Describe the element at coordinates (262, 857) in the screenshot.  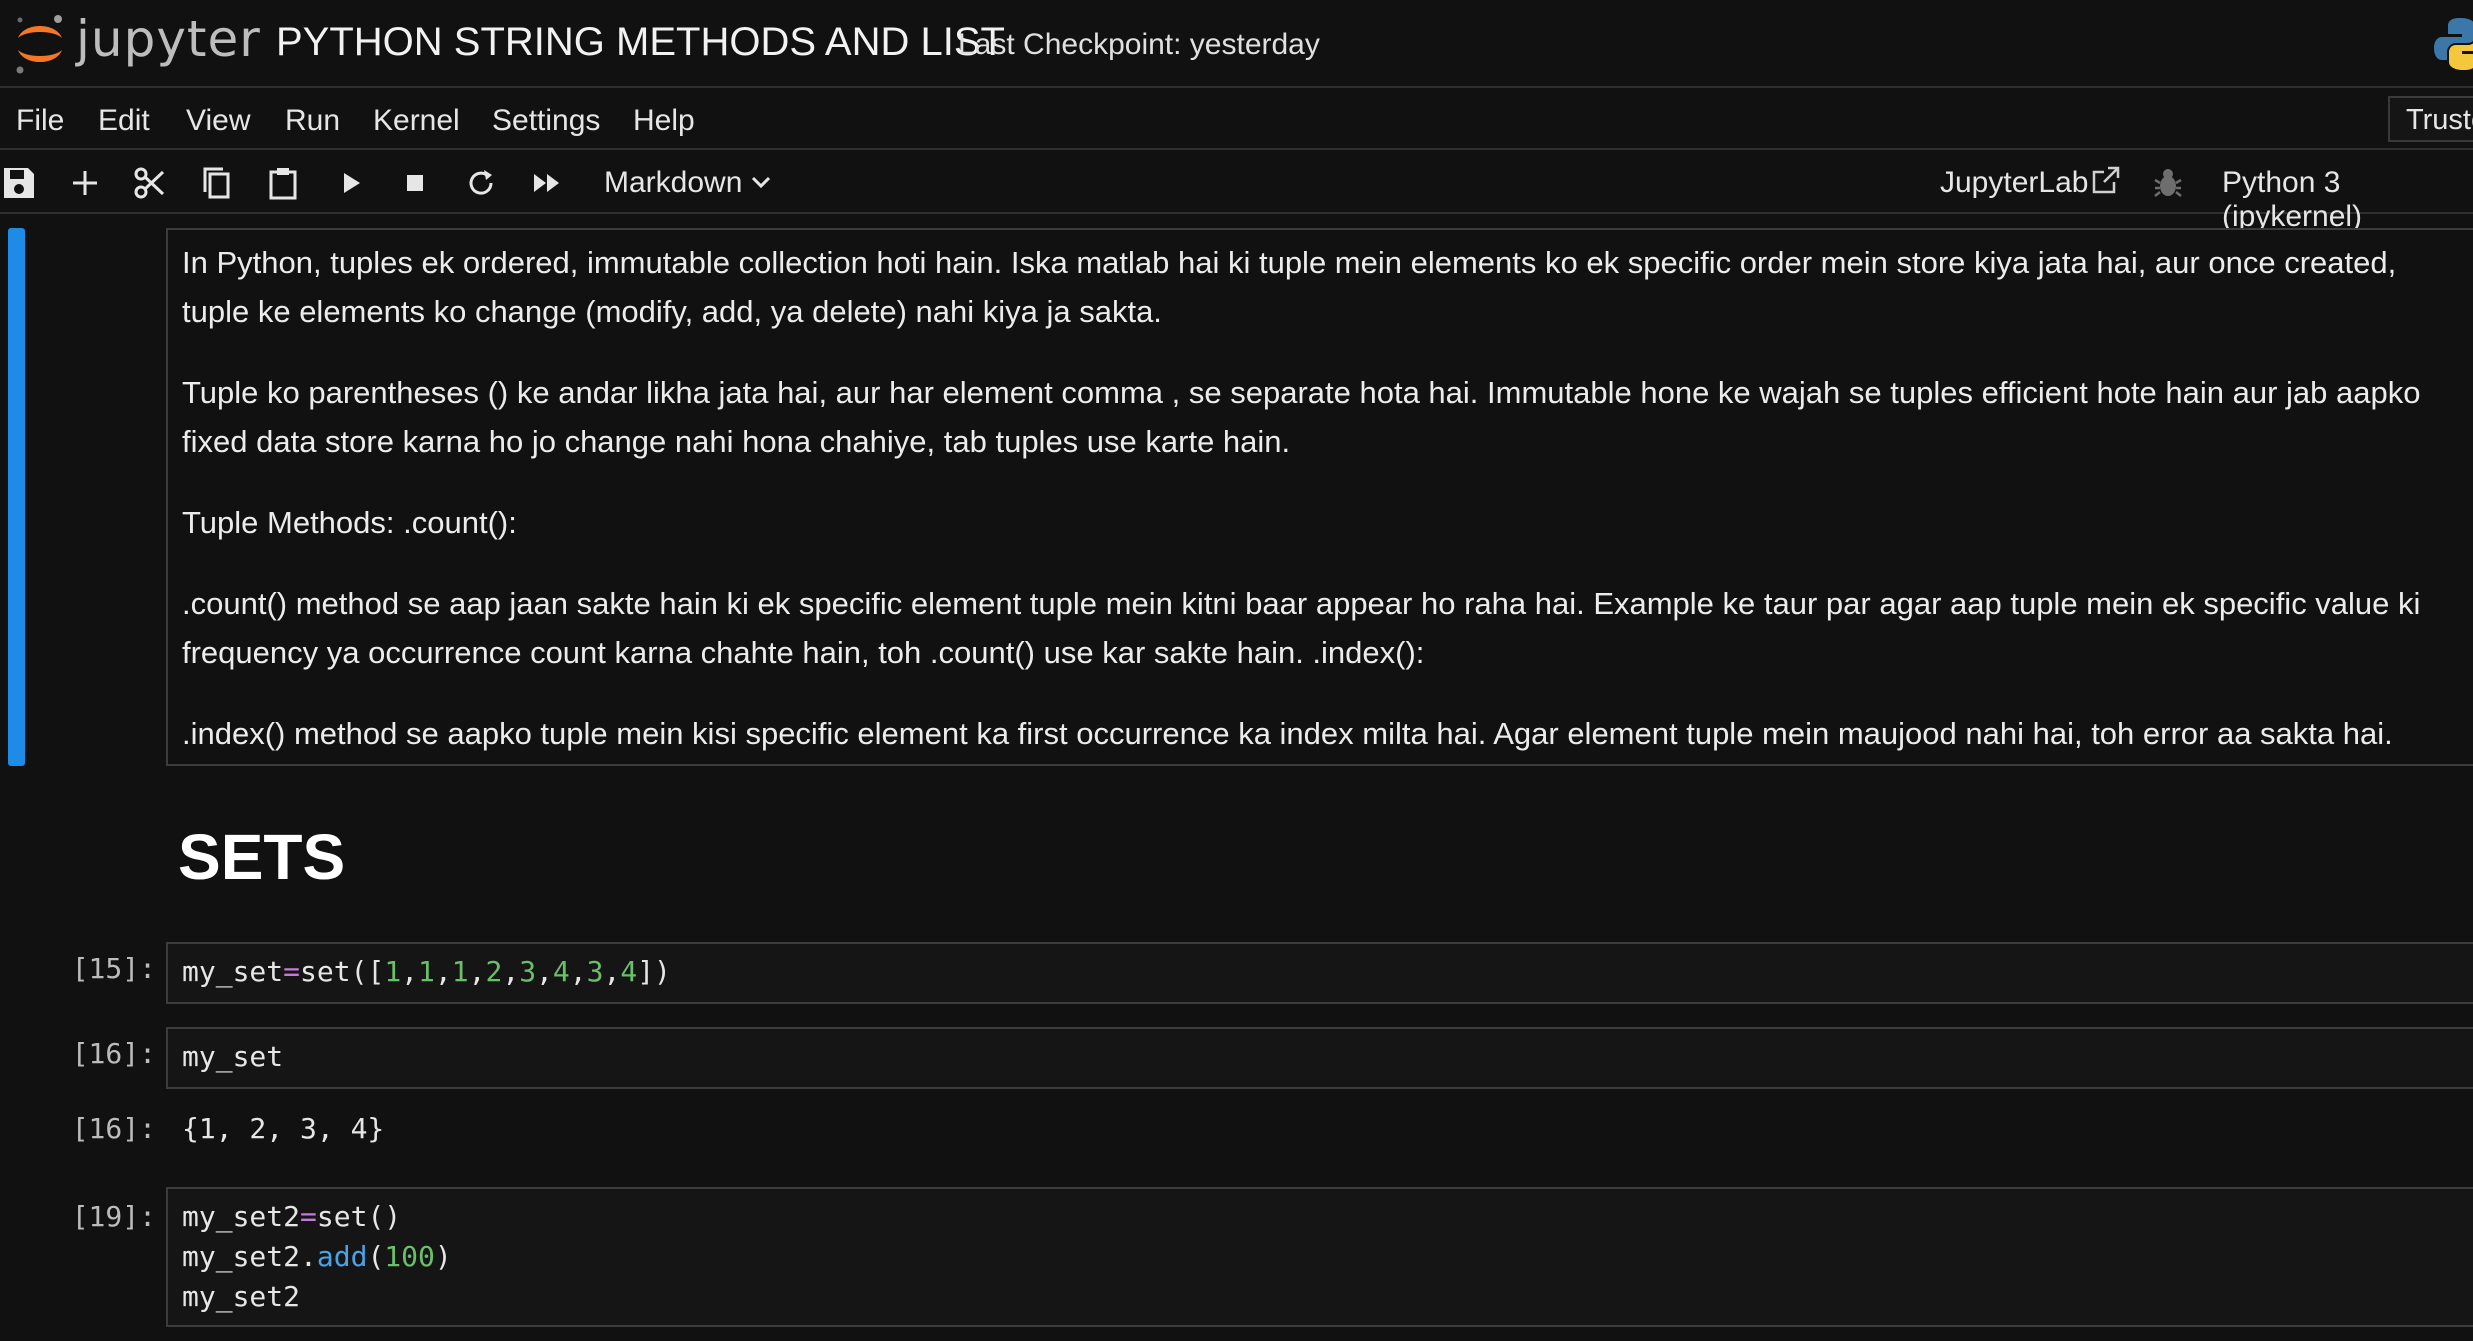
I see `sets-heading: SETS` at that location.